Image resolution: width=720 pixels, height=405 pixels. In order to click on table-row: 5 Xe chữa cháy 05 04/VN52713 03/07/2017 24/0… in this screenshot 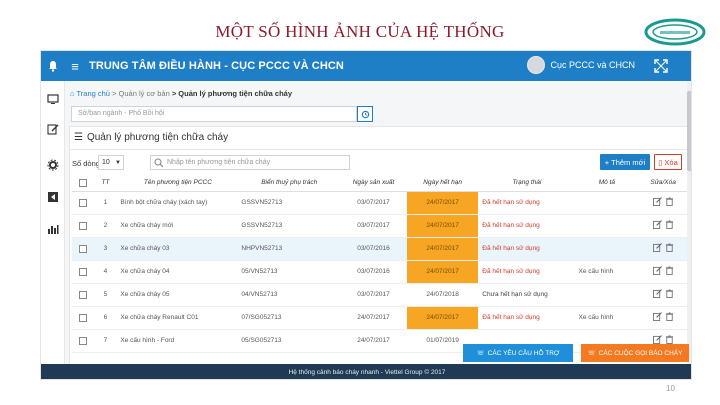, I will do `click(380, 295)`.